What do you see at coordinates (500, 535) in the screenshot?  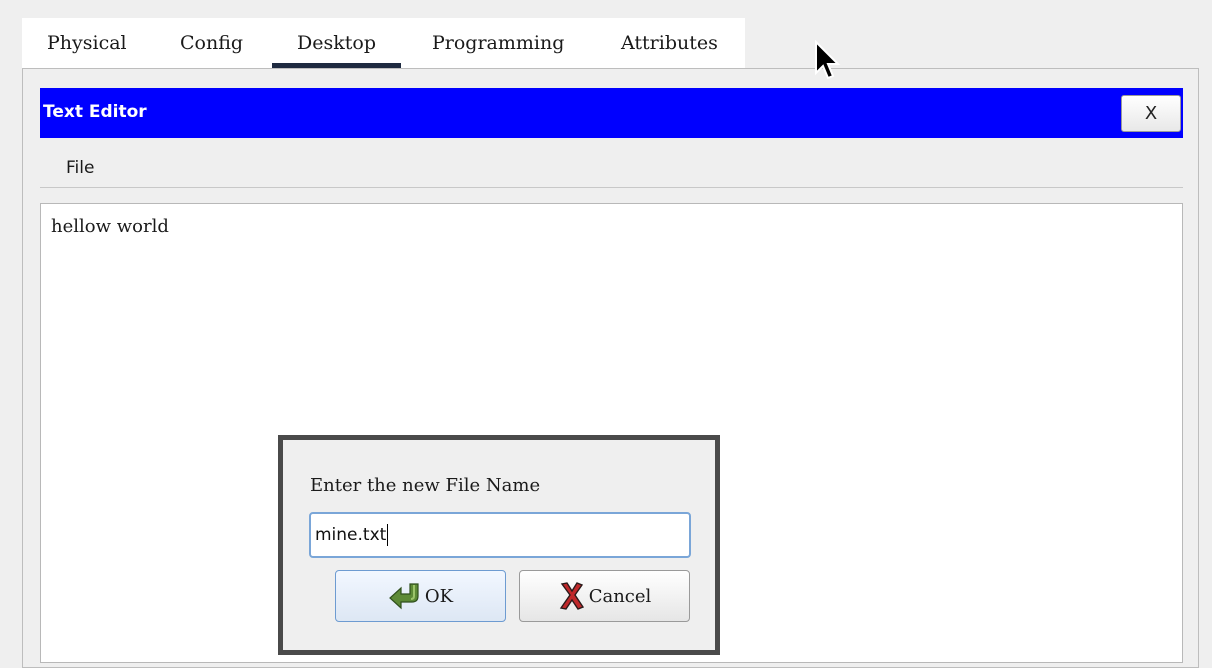 I see `file-name-input: mine.txt` at bounding box center [500, 535].